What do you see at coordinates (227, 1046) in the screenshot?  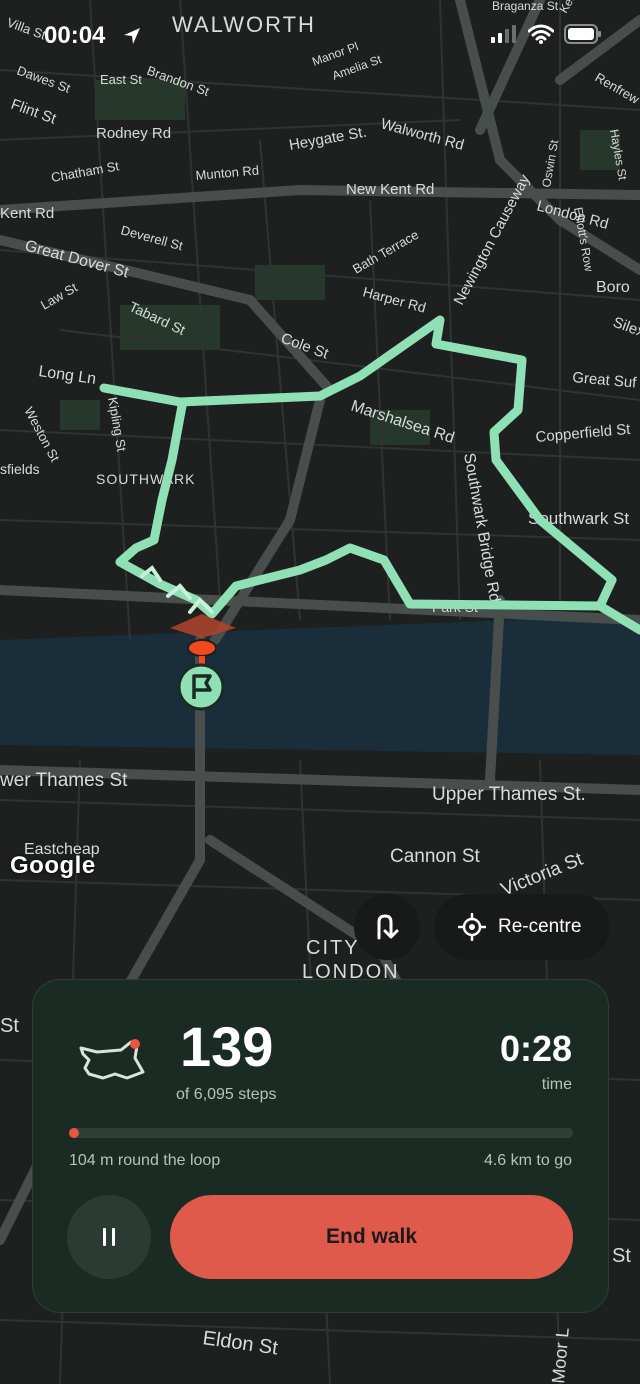 I see `steps-count: 139` at bounding box center [227, 1046].